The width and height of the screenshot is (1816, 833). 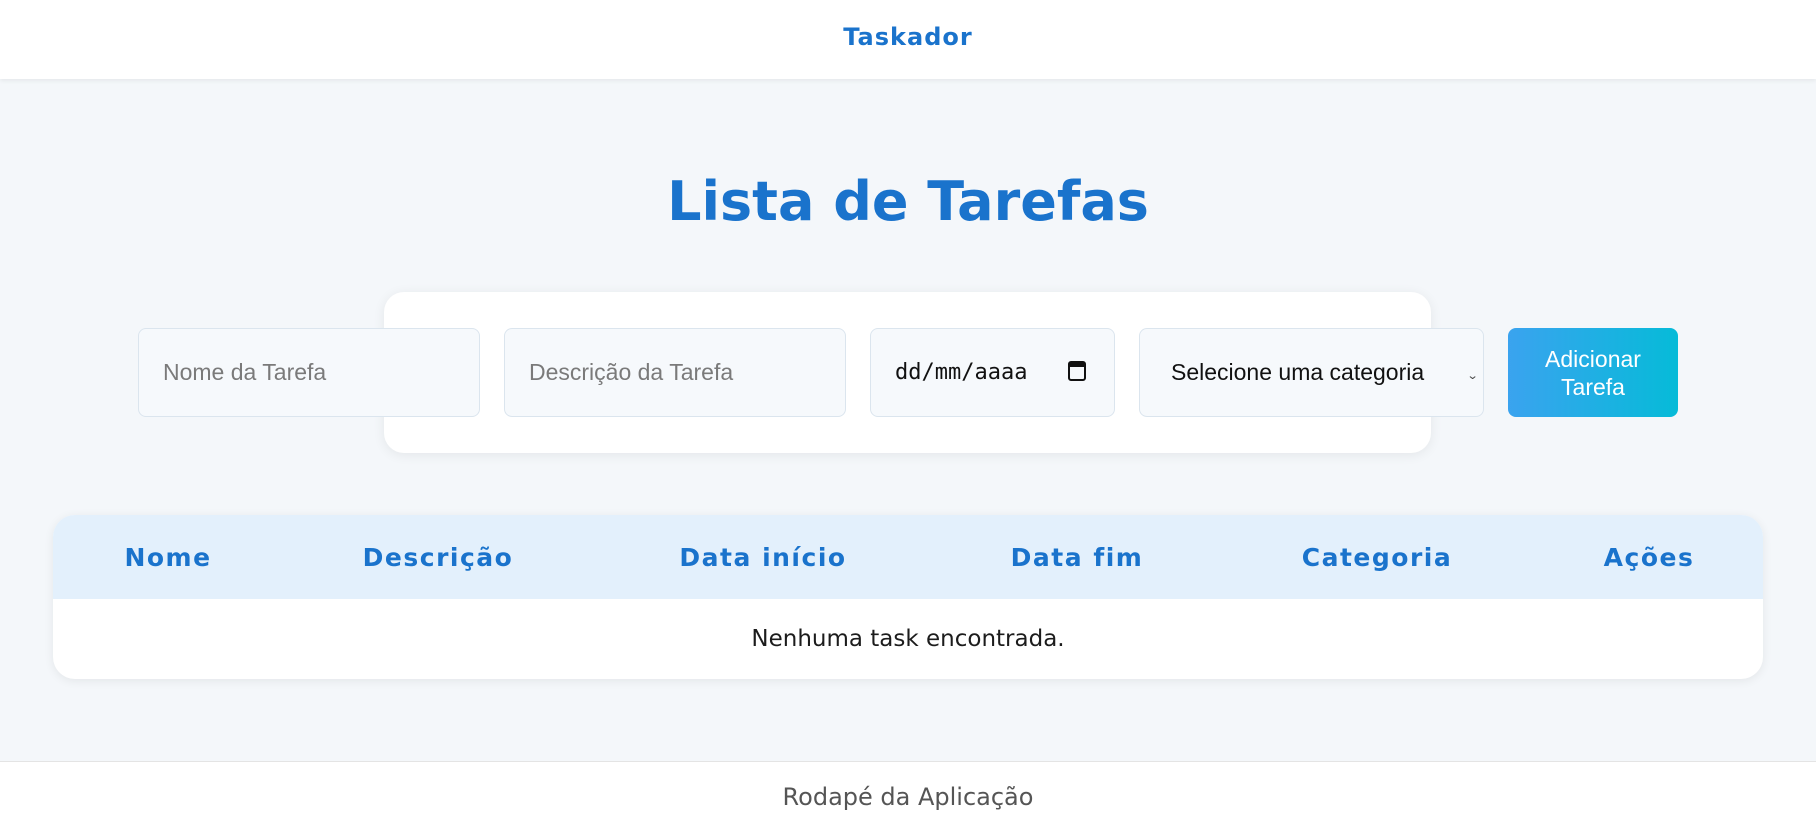 What do you see at coordinates (908, 201) in the screenshot?
I see `page-title: Lista de Tarefas` at bounding box center [908, 201].